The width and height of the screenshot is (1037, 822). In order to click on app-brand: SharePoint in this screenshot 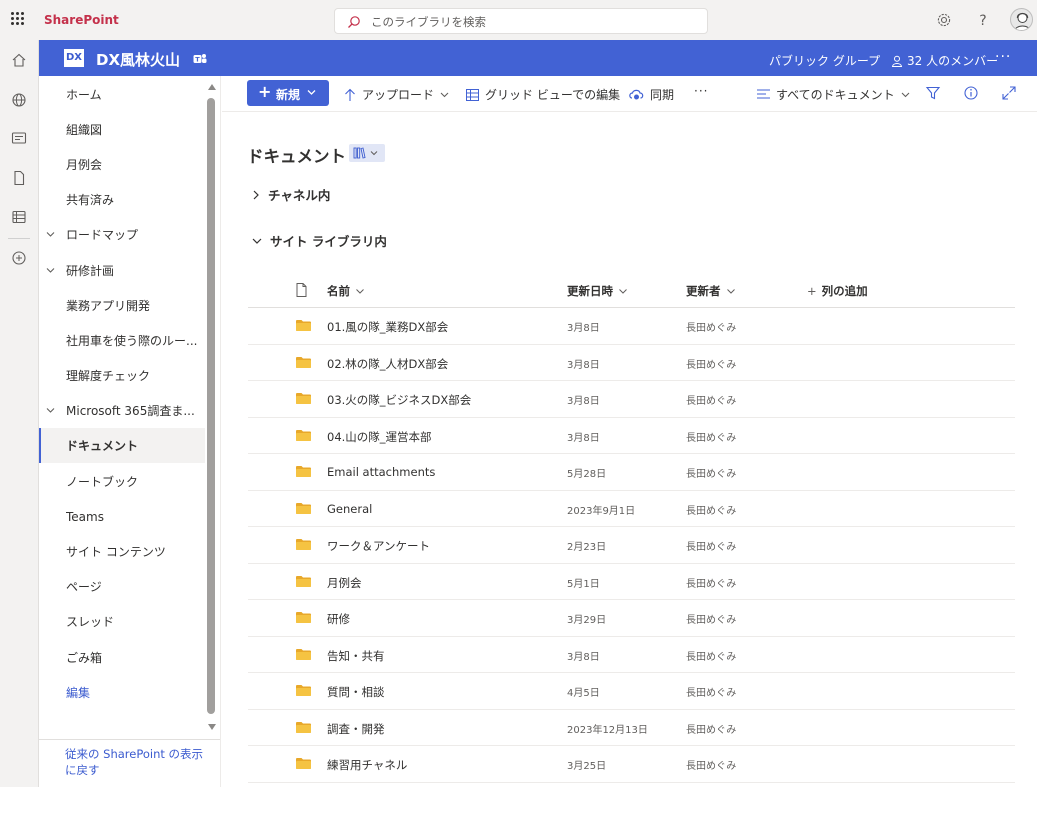, I will do `click(81, 20)`.